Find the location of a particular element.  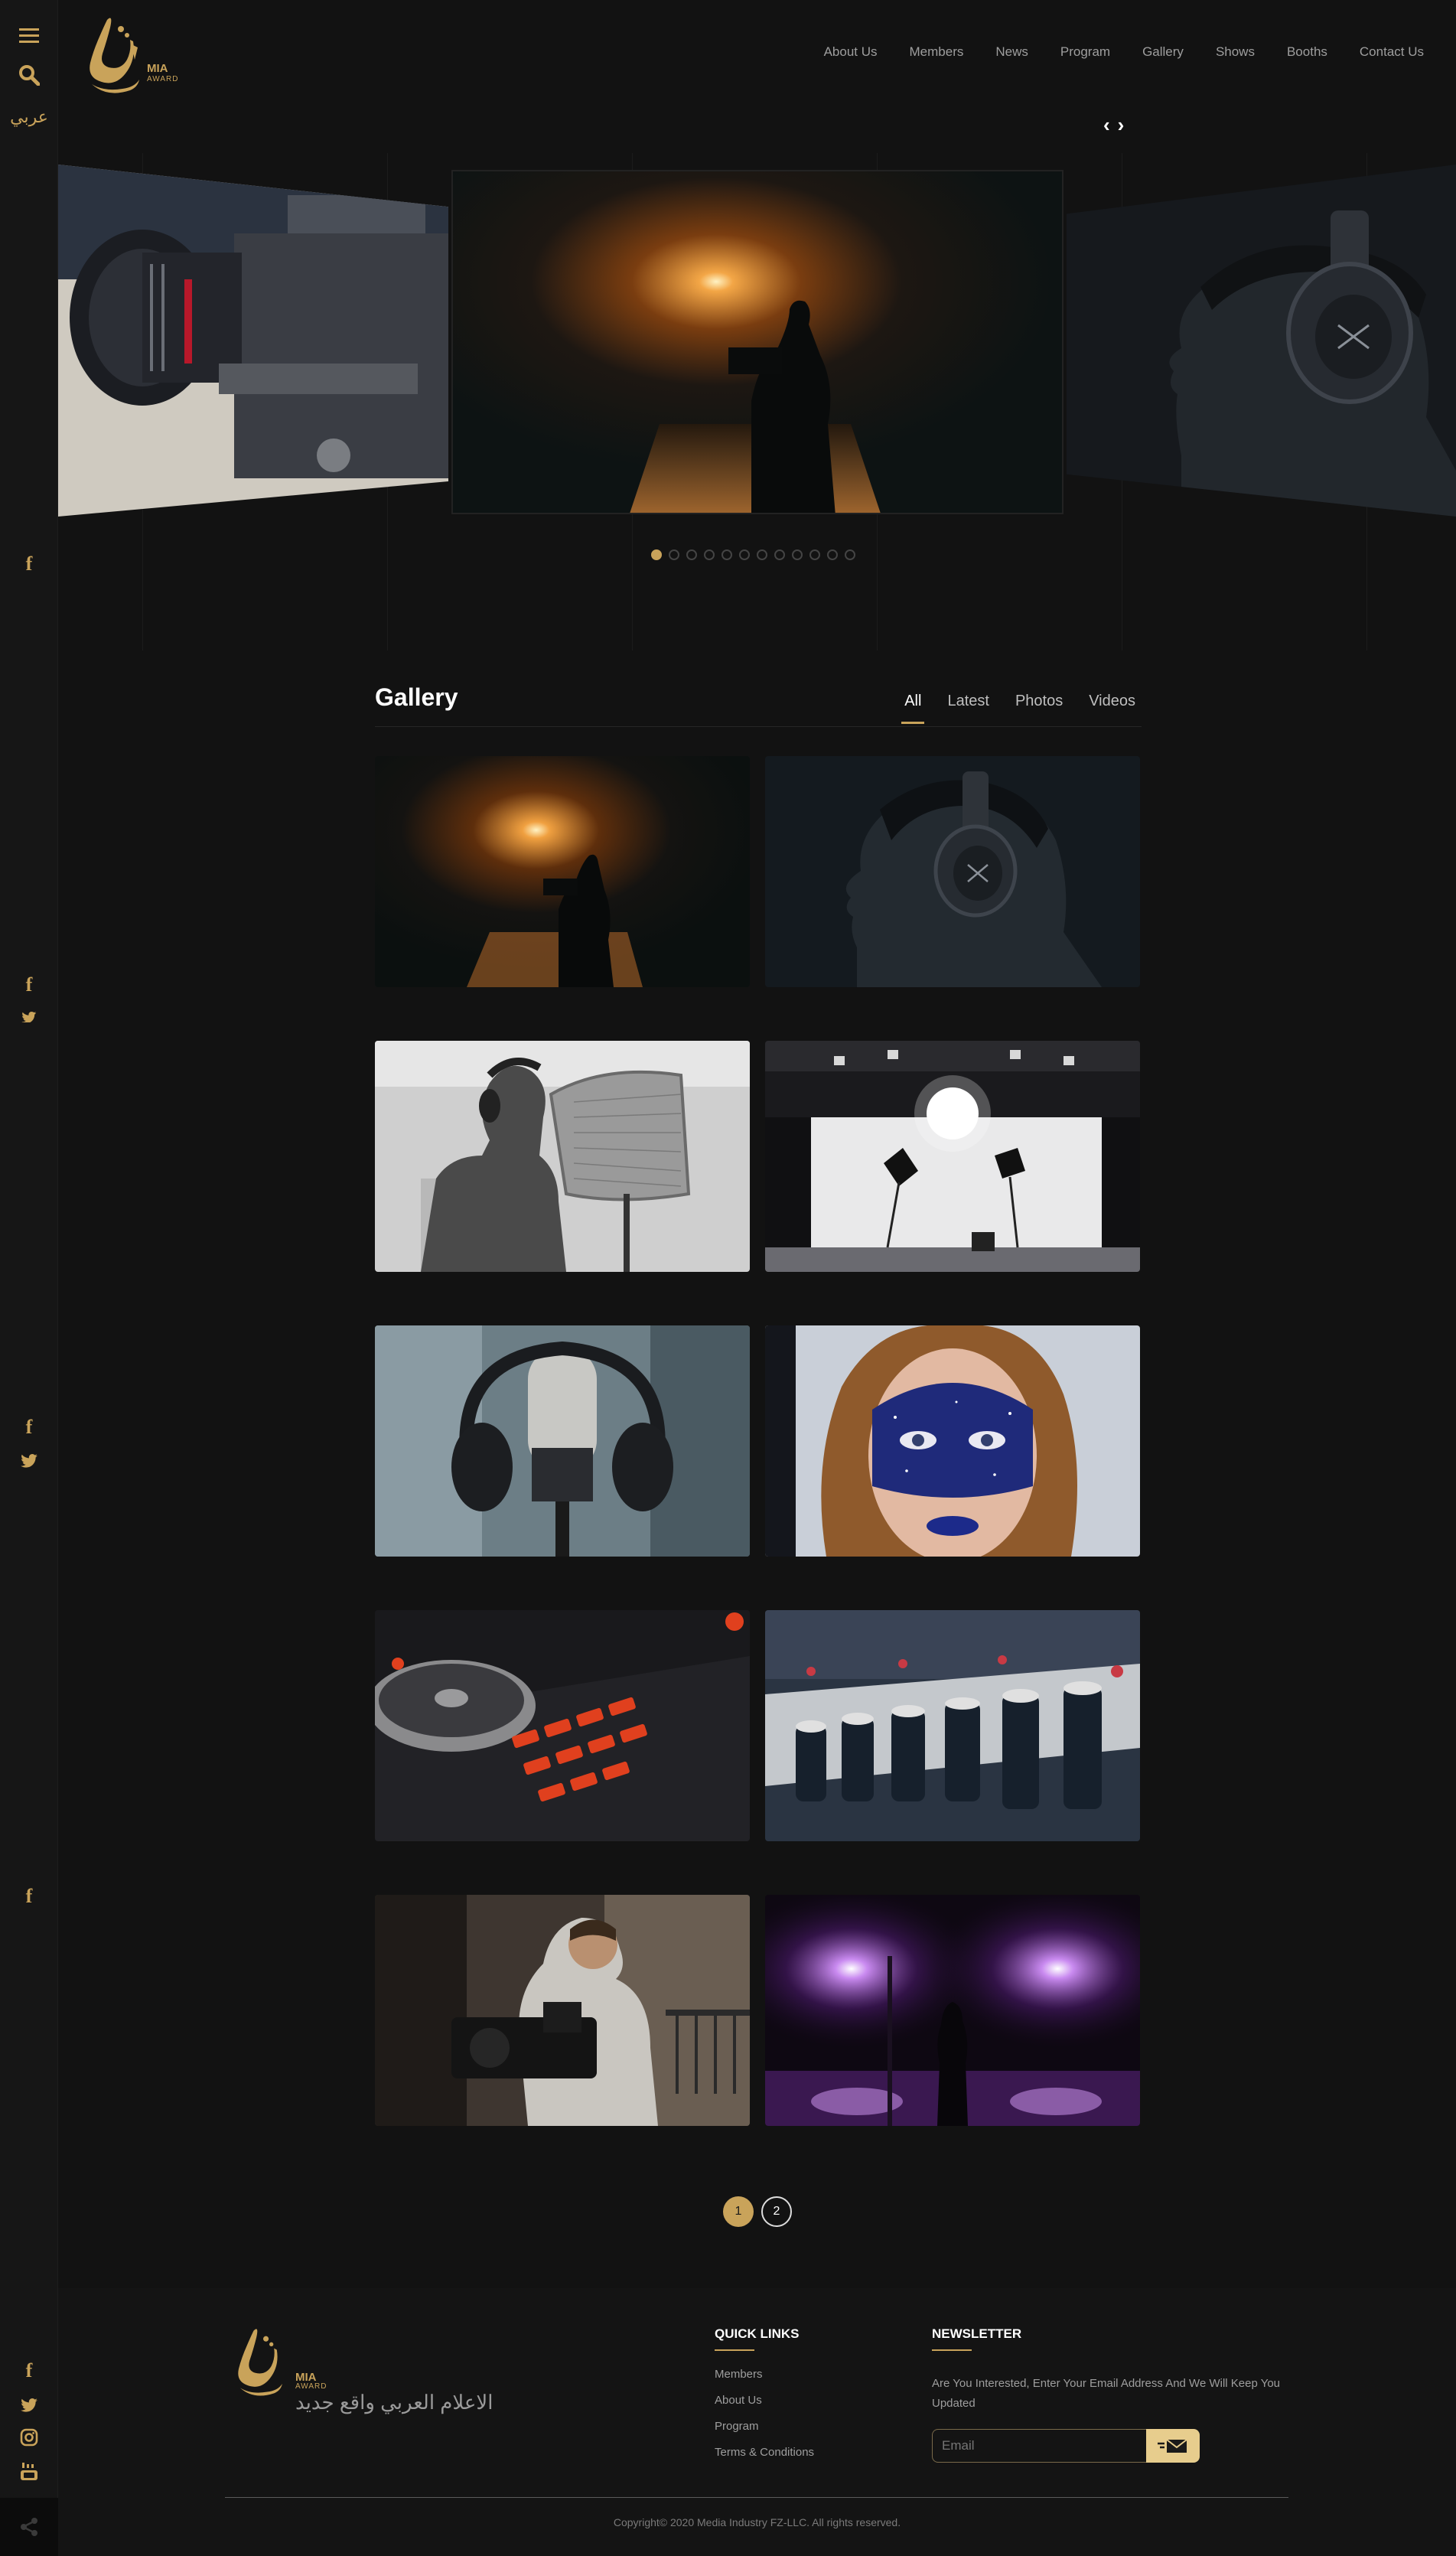

gallery-item-silhouette-camera-operator is located at coordinates (562, 872).